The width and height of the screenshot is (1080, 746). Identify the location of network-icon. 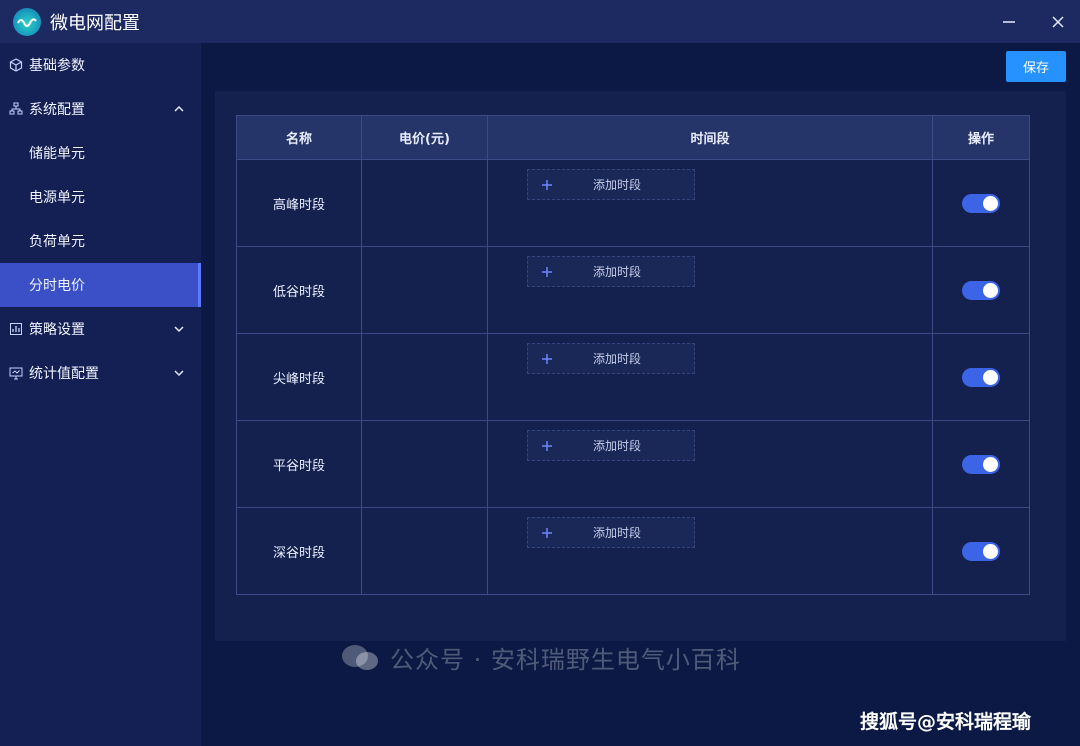
(16, 109).